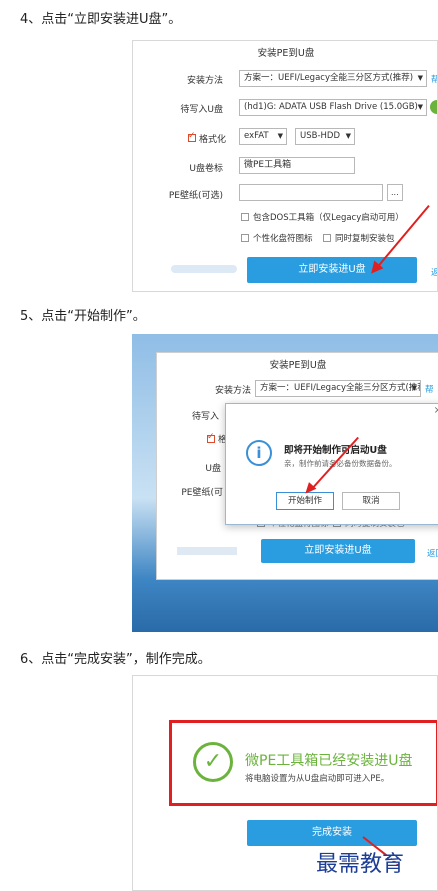  Describe the element at coordinates (360, 864) in the screenshot. I see `watermark: 最需教育` at that location.